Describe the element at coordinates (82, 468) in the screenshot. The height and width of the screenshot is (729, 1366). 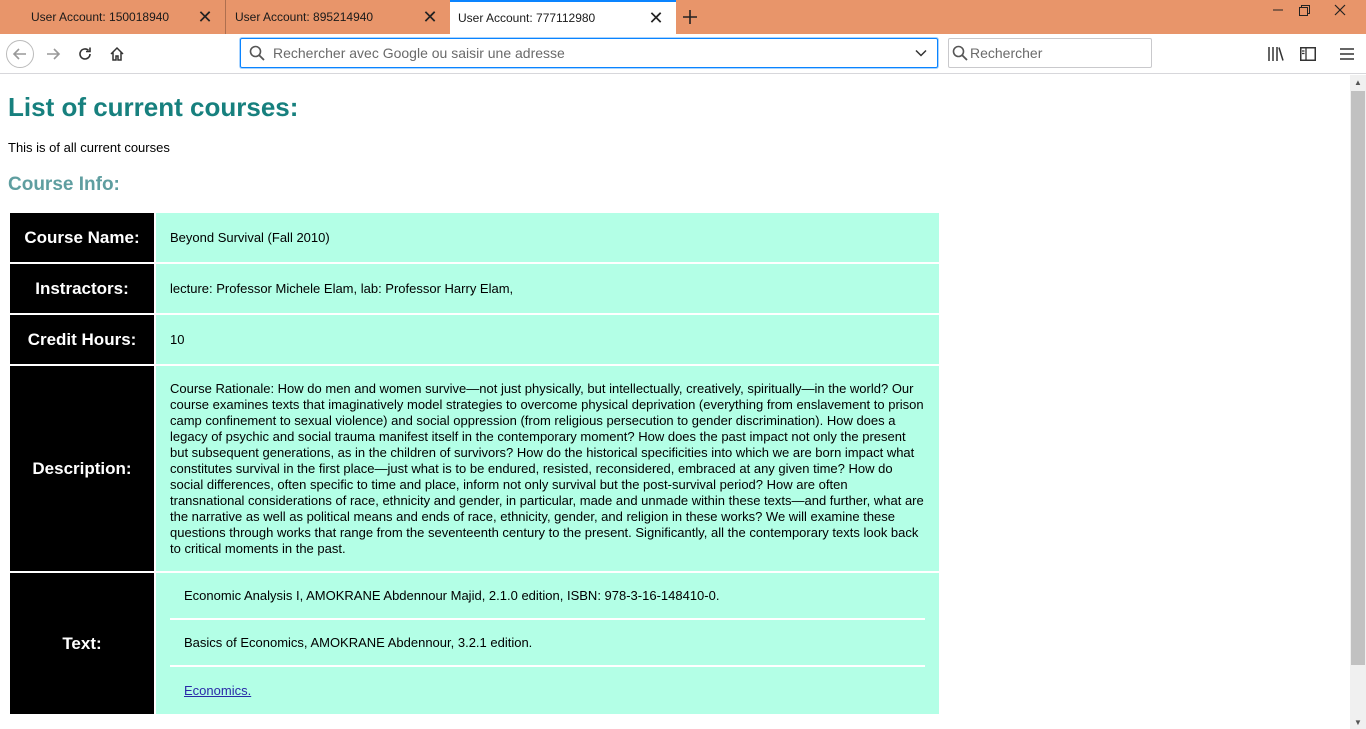
I see `description-label: Description:` at that location.